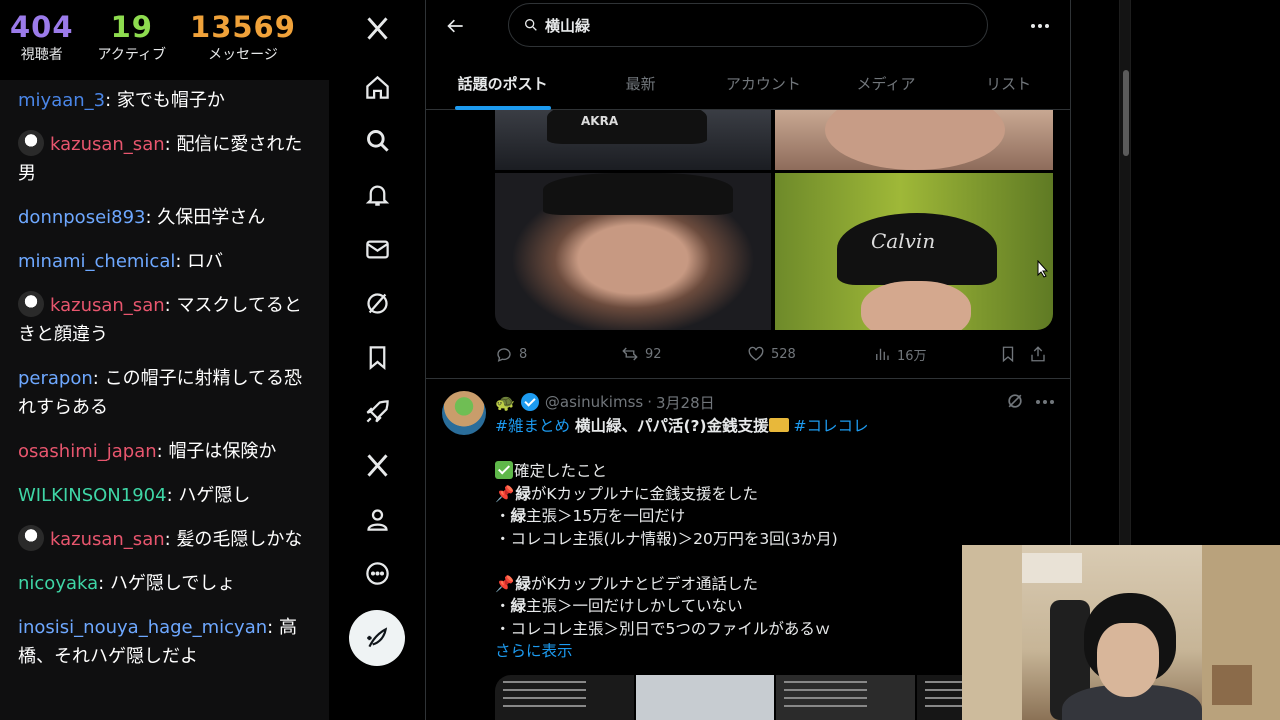 The width and height of the screenshot is (1280, 720). What do you see at coordinates (774, 220) in the screenshot?
I see `post-media-grid: AKRA Calvin` at bounding box center [774, 220].